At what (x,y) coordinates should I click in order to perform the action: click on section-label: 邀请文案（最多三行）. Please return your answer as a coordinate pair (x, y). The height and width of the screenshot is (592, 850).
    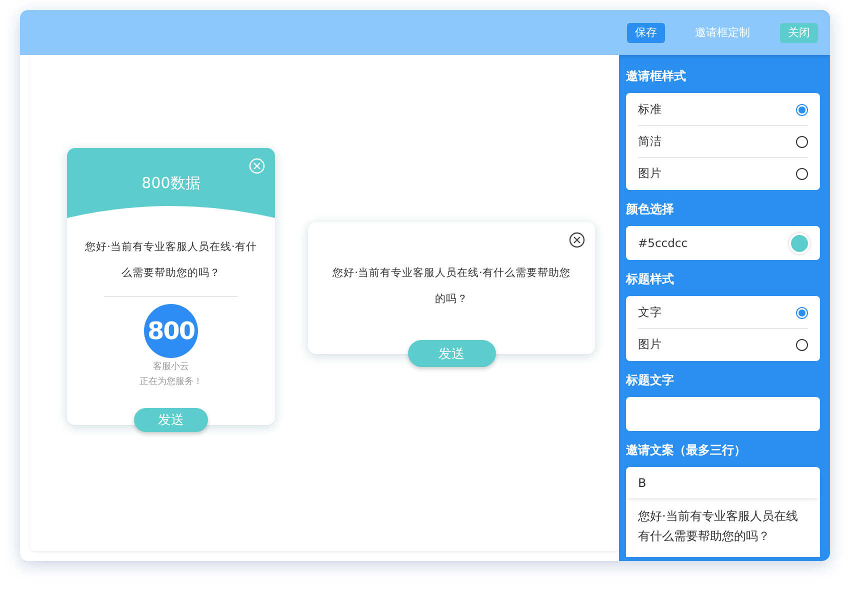
    Looking at the image, I should click on (686, 450).